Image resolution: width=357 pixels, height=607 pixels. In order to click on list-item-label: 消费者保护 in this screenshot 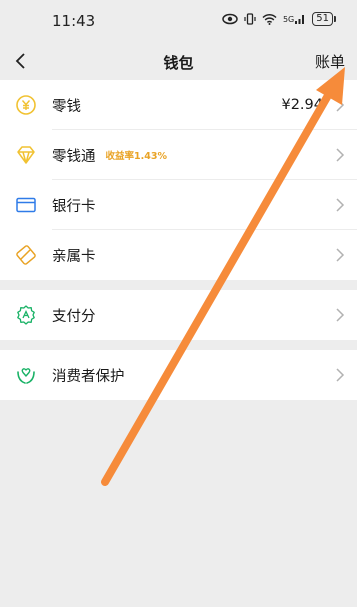, I will do `click(88, 376)`.